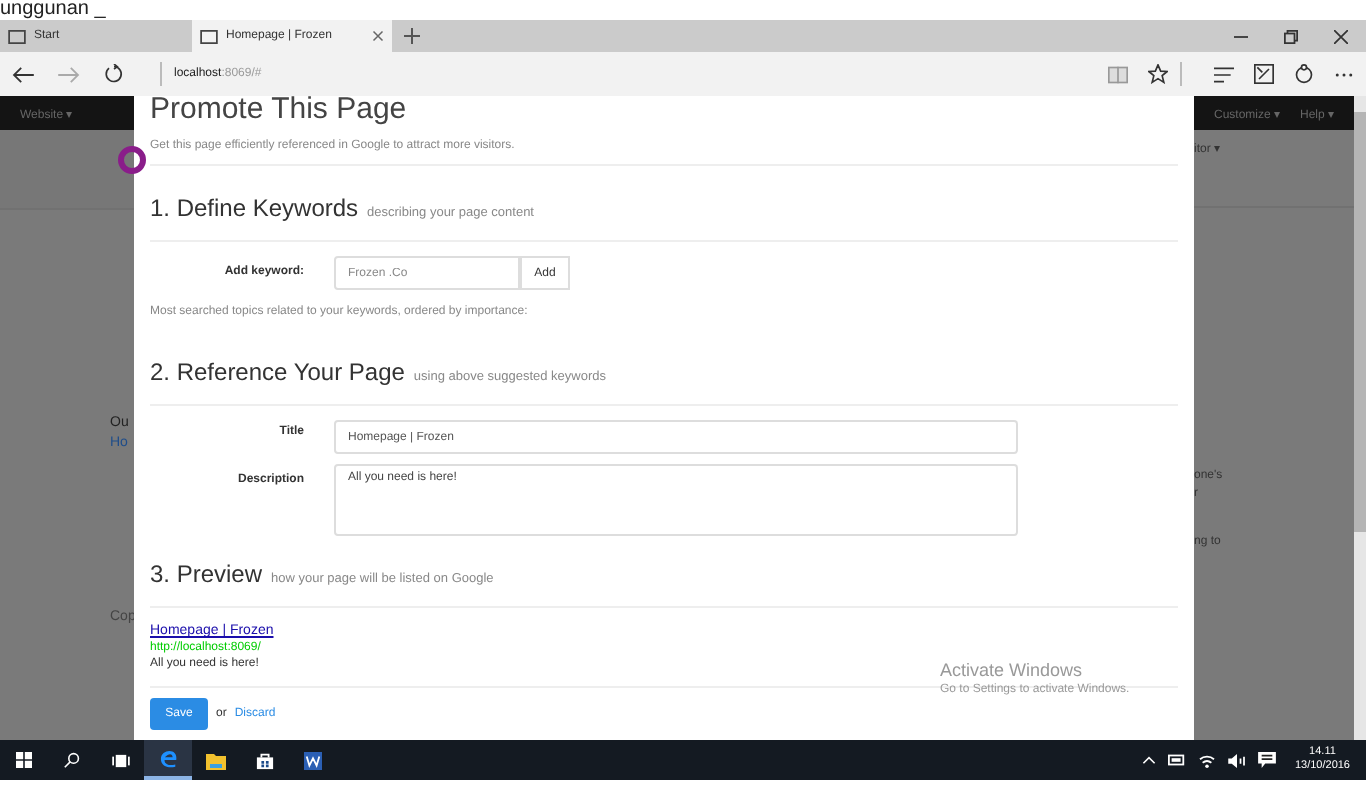 The height and width of the screenshot is (802, 1366). I want to click on word-icon, so click(312, 760).